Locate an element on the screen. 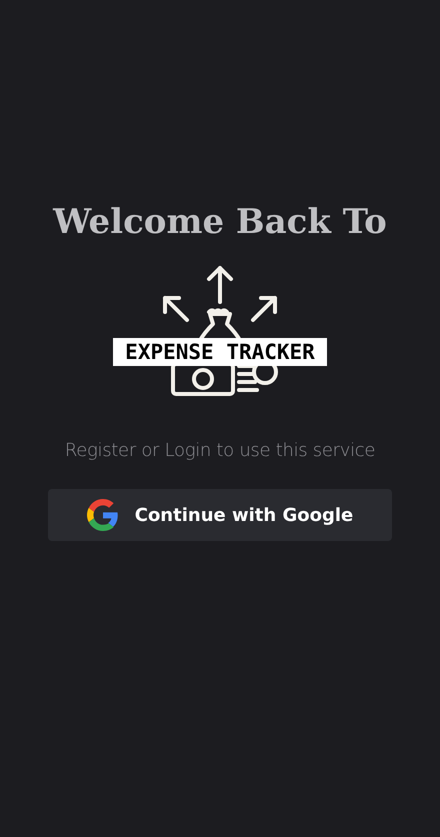  logo-banner: EXPENSE TRACKER is located at coordinates (220, 352).